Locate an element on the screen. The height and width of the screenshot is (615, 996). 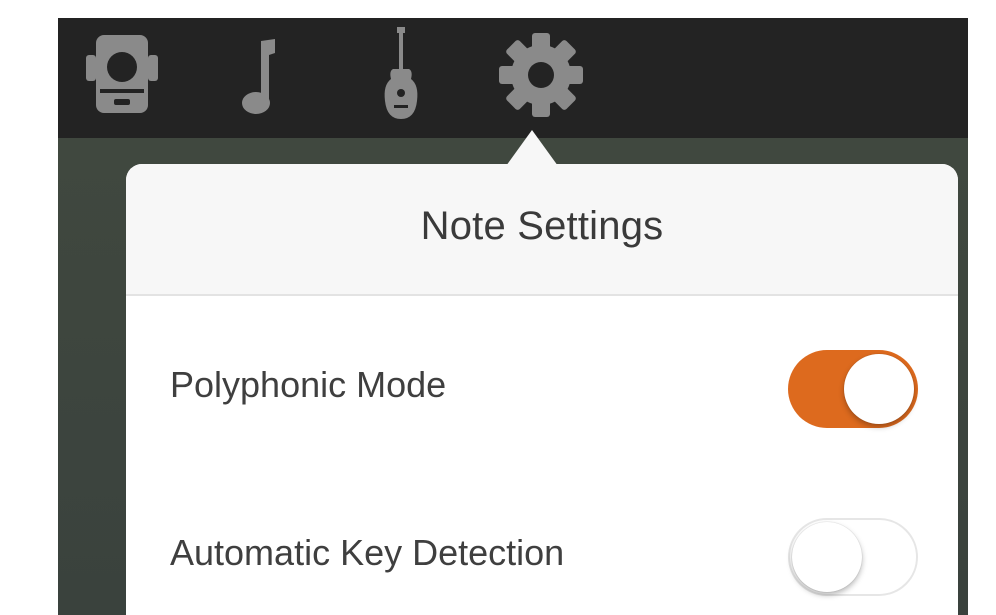
polyphonic-mode-toggle is located at coordinates (853, 389).